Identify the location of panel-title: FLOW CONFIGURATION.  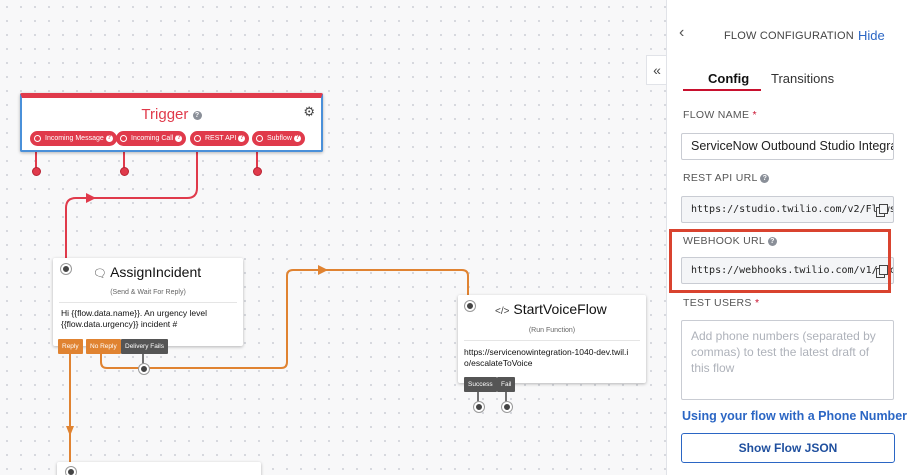
(789, 36).